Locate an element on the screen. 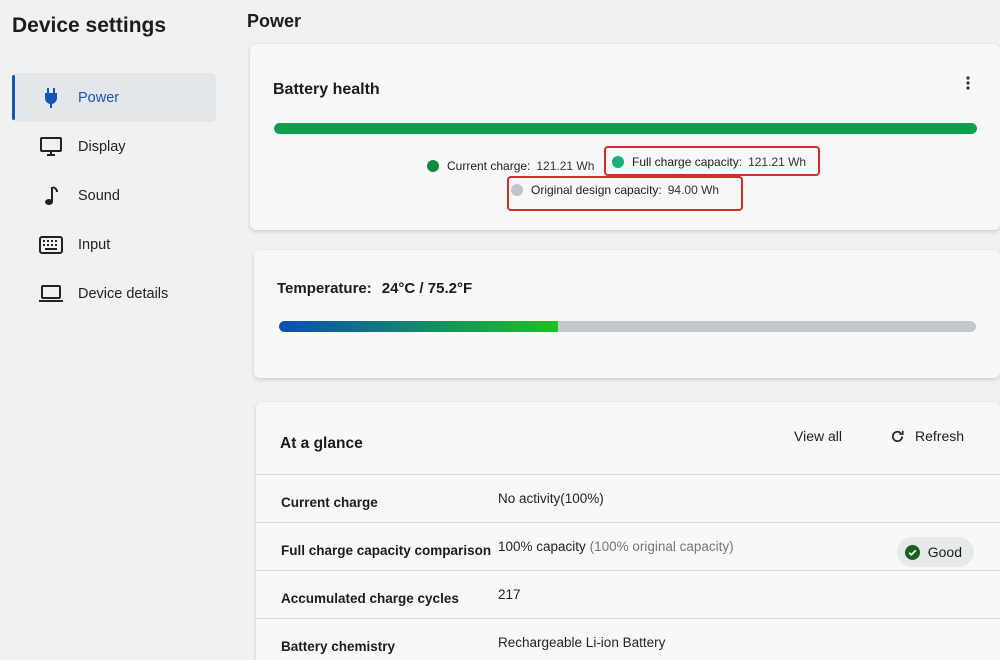 The width and height of the screenshot is (1000, 660). keyboard-icon is located at coordinates (51, 245).